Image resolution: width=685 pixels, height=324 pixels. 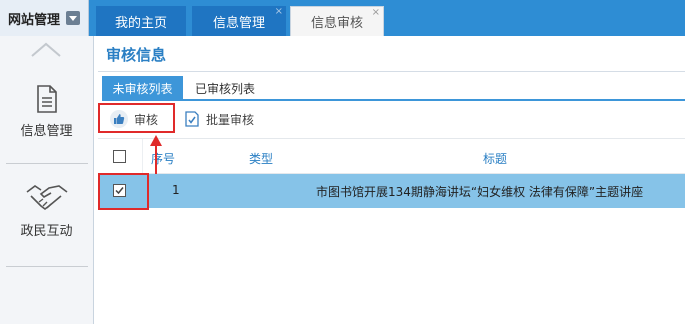 What do you see at coordinates (393, 100) in the screenshot?
I see `subtab-underline` at bounding box center [393, 100].